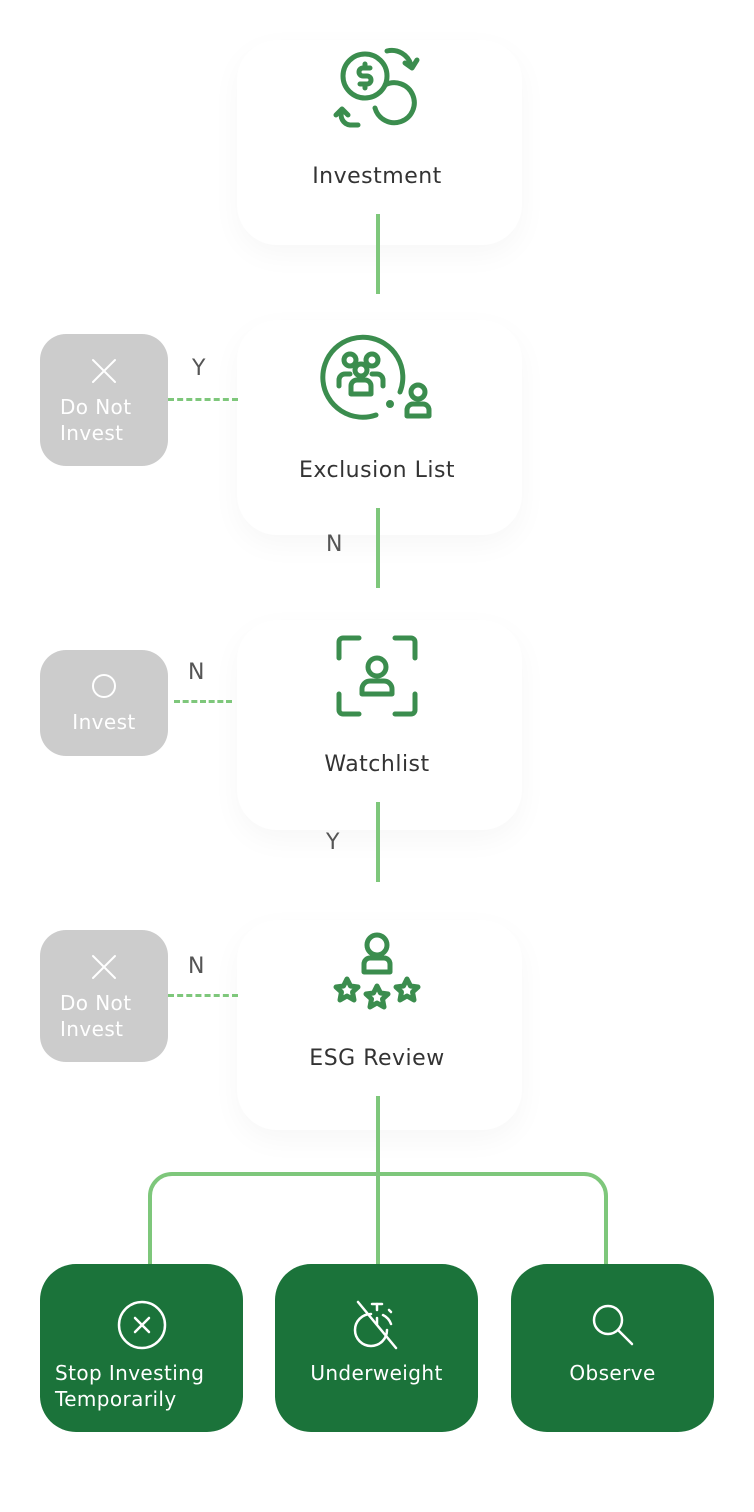 The image size is (754, 1512). What do you see at coordinates (375, 1325) in the screenshot?
I see `stopwatch-off-icon` at bounding box center [375, 1325].